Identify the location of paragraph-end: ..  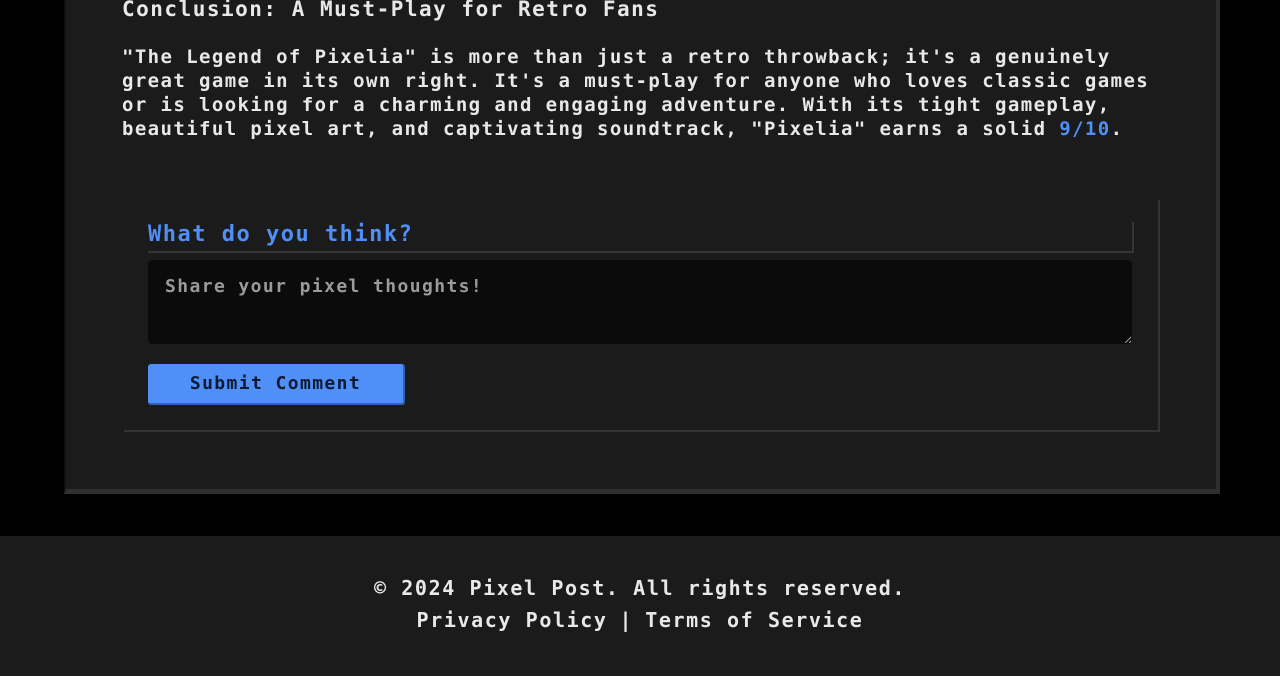
(1117, 129).